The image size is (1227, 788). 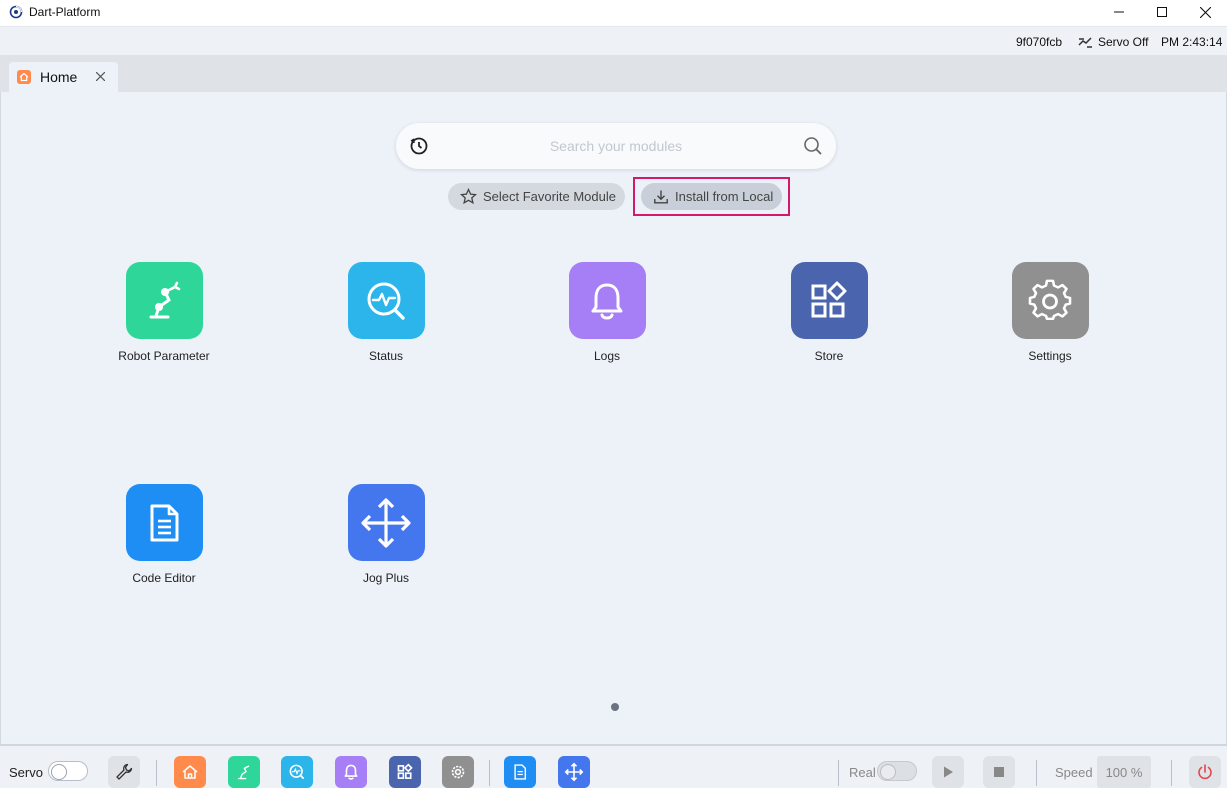 I want to click on module-logs: Logs, so click(x=607, y=312).